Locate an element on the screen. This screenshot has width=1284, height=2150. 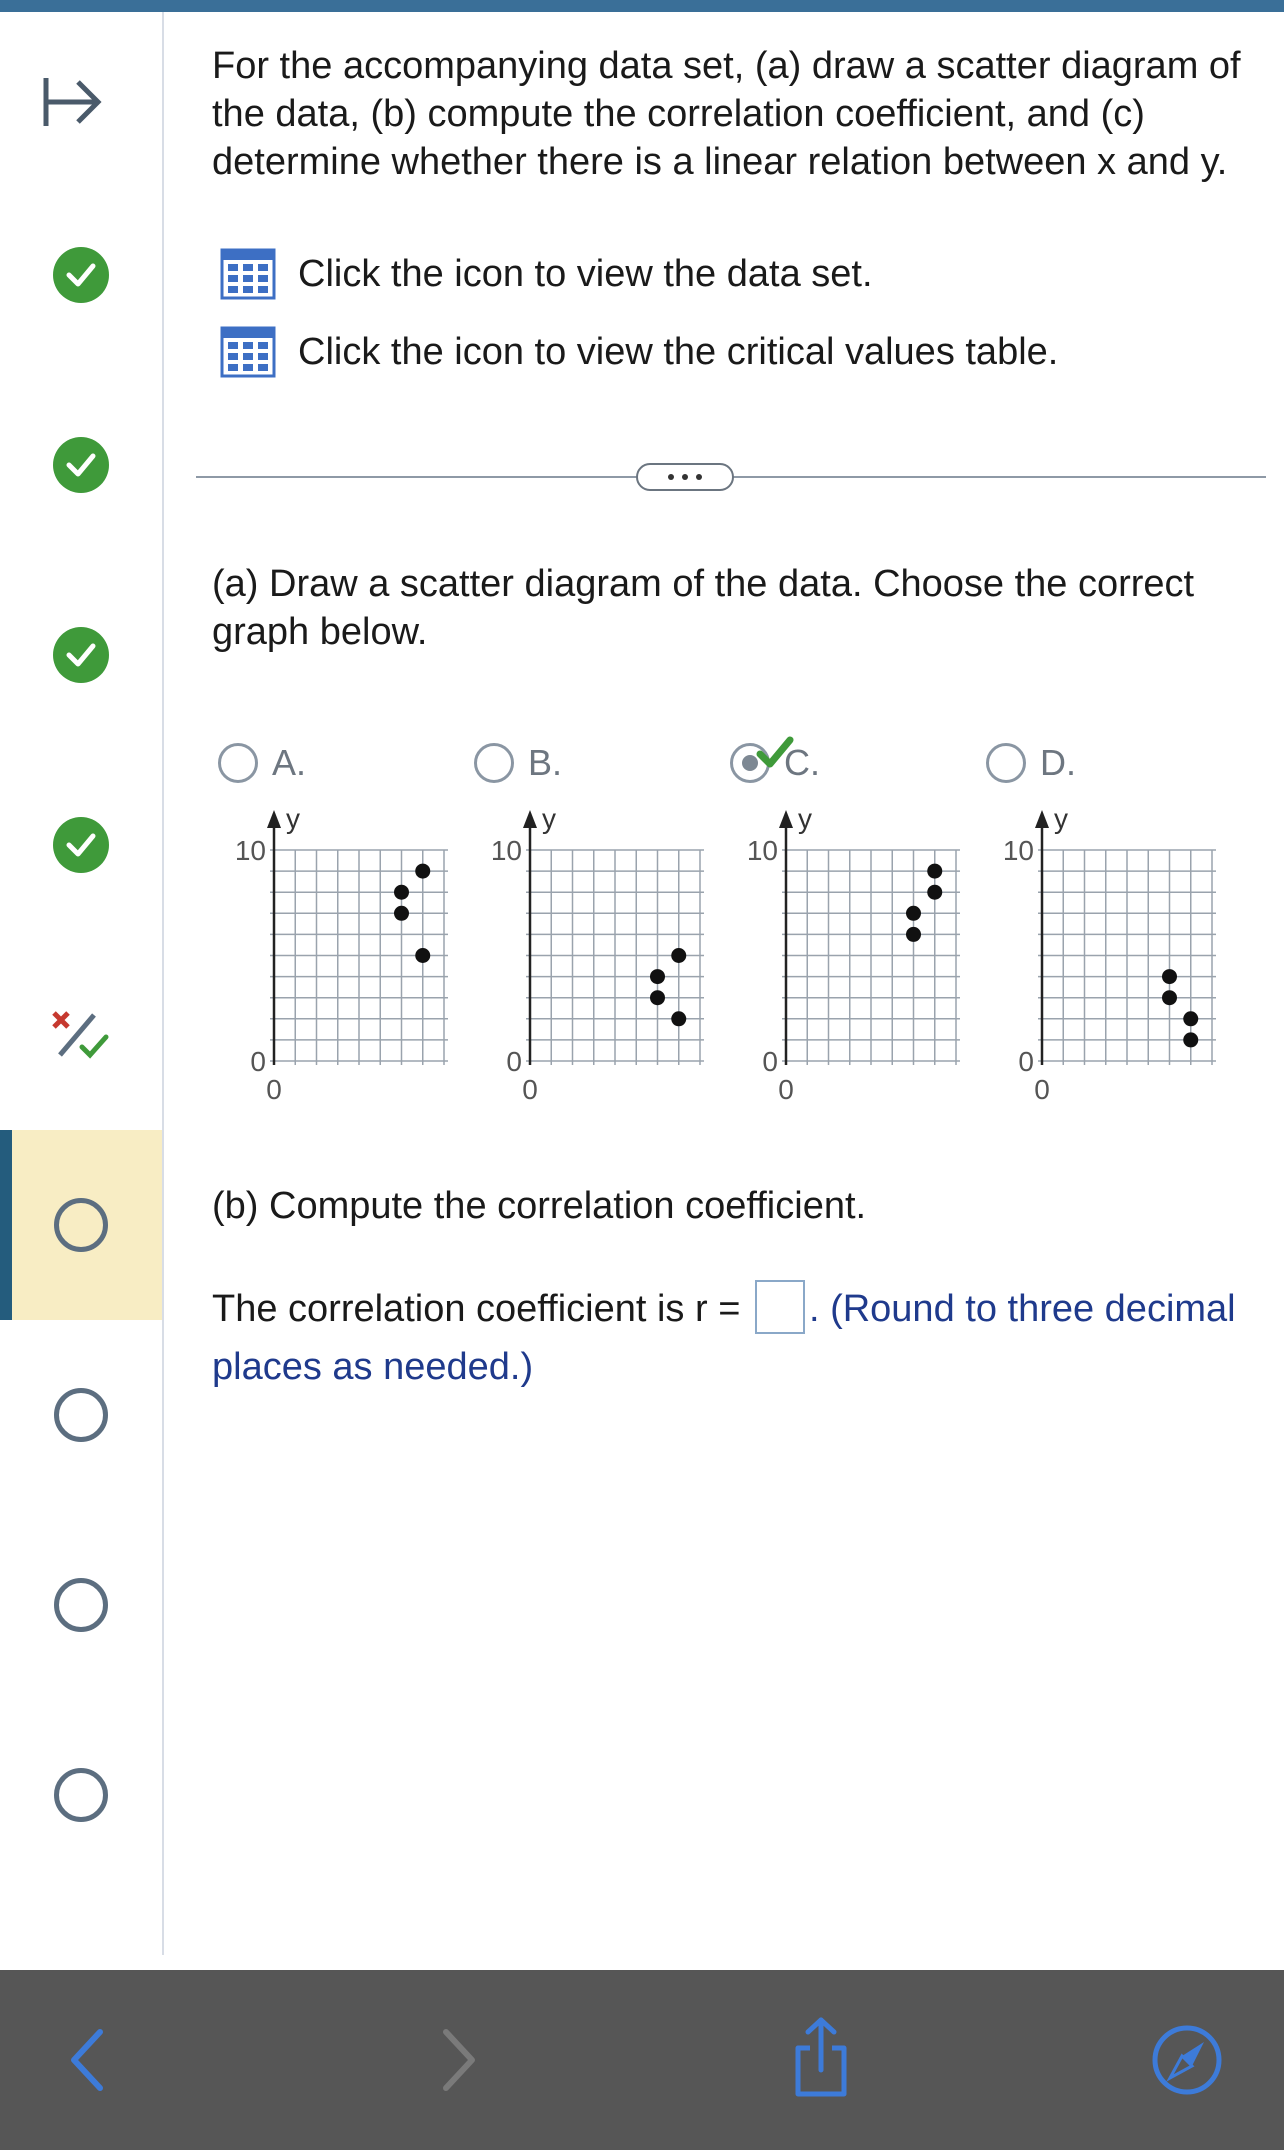
share-icon is located at coordinates (821, 2057).